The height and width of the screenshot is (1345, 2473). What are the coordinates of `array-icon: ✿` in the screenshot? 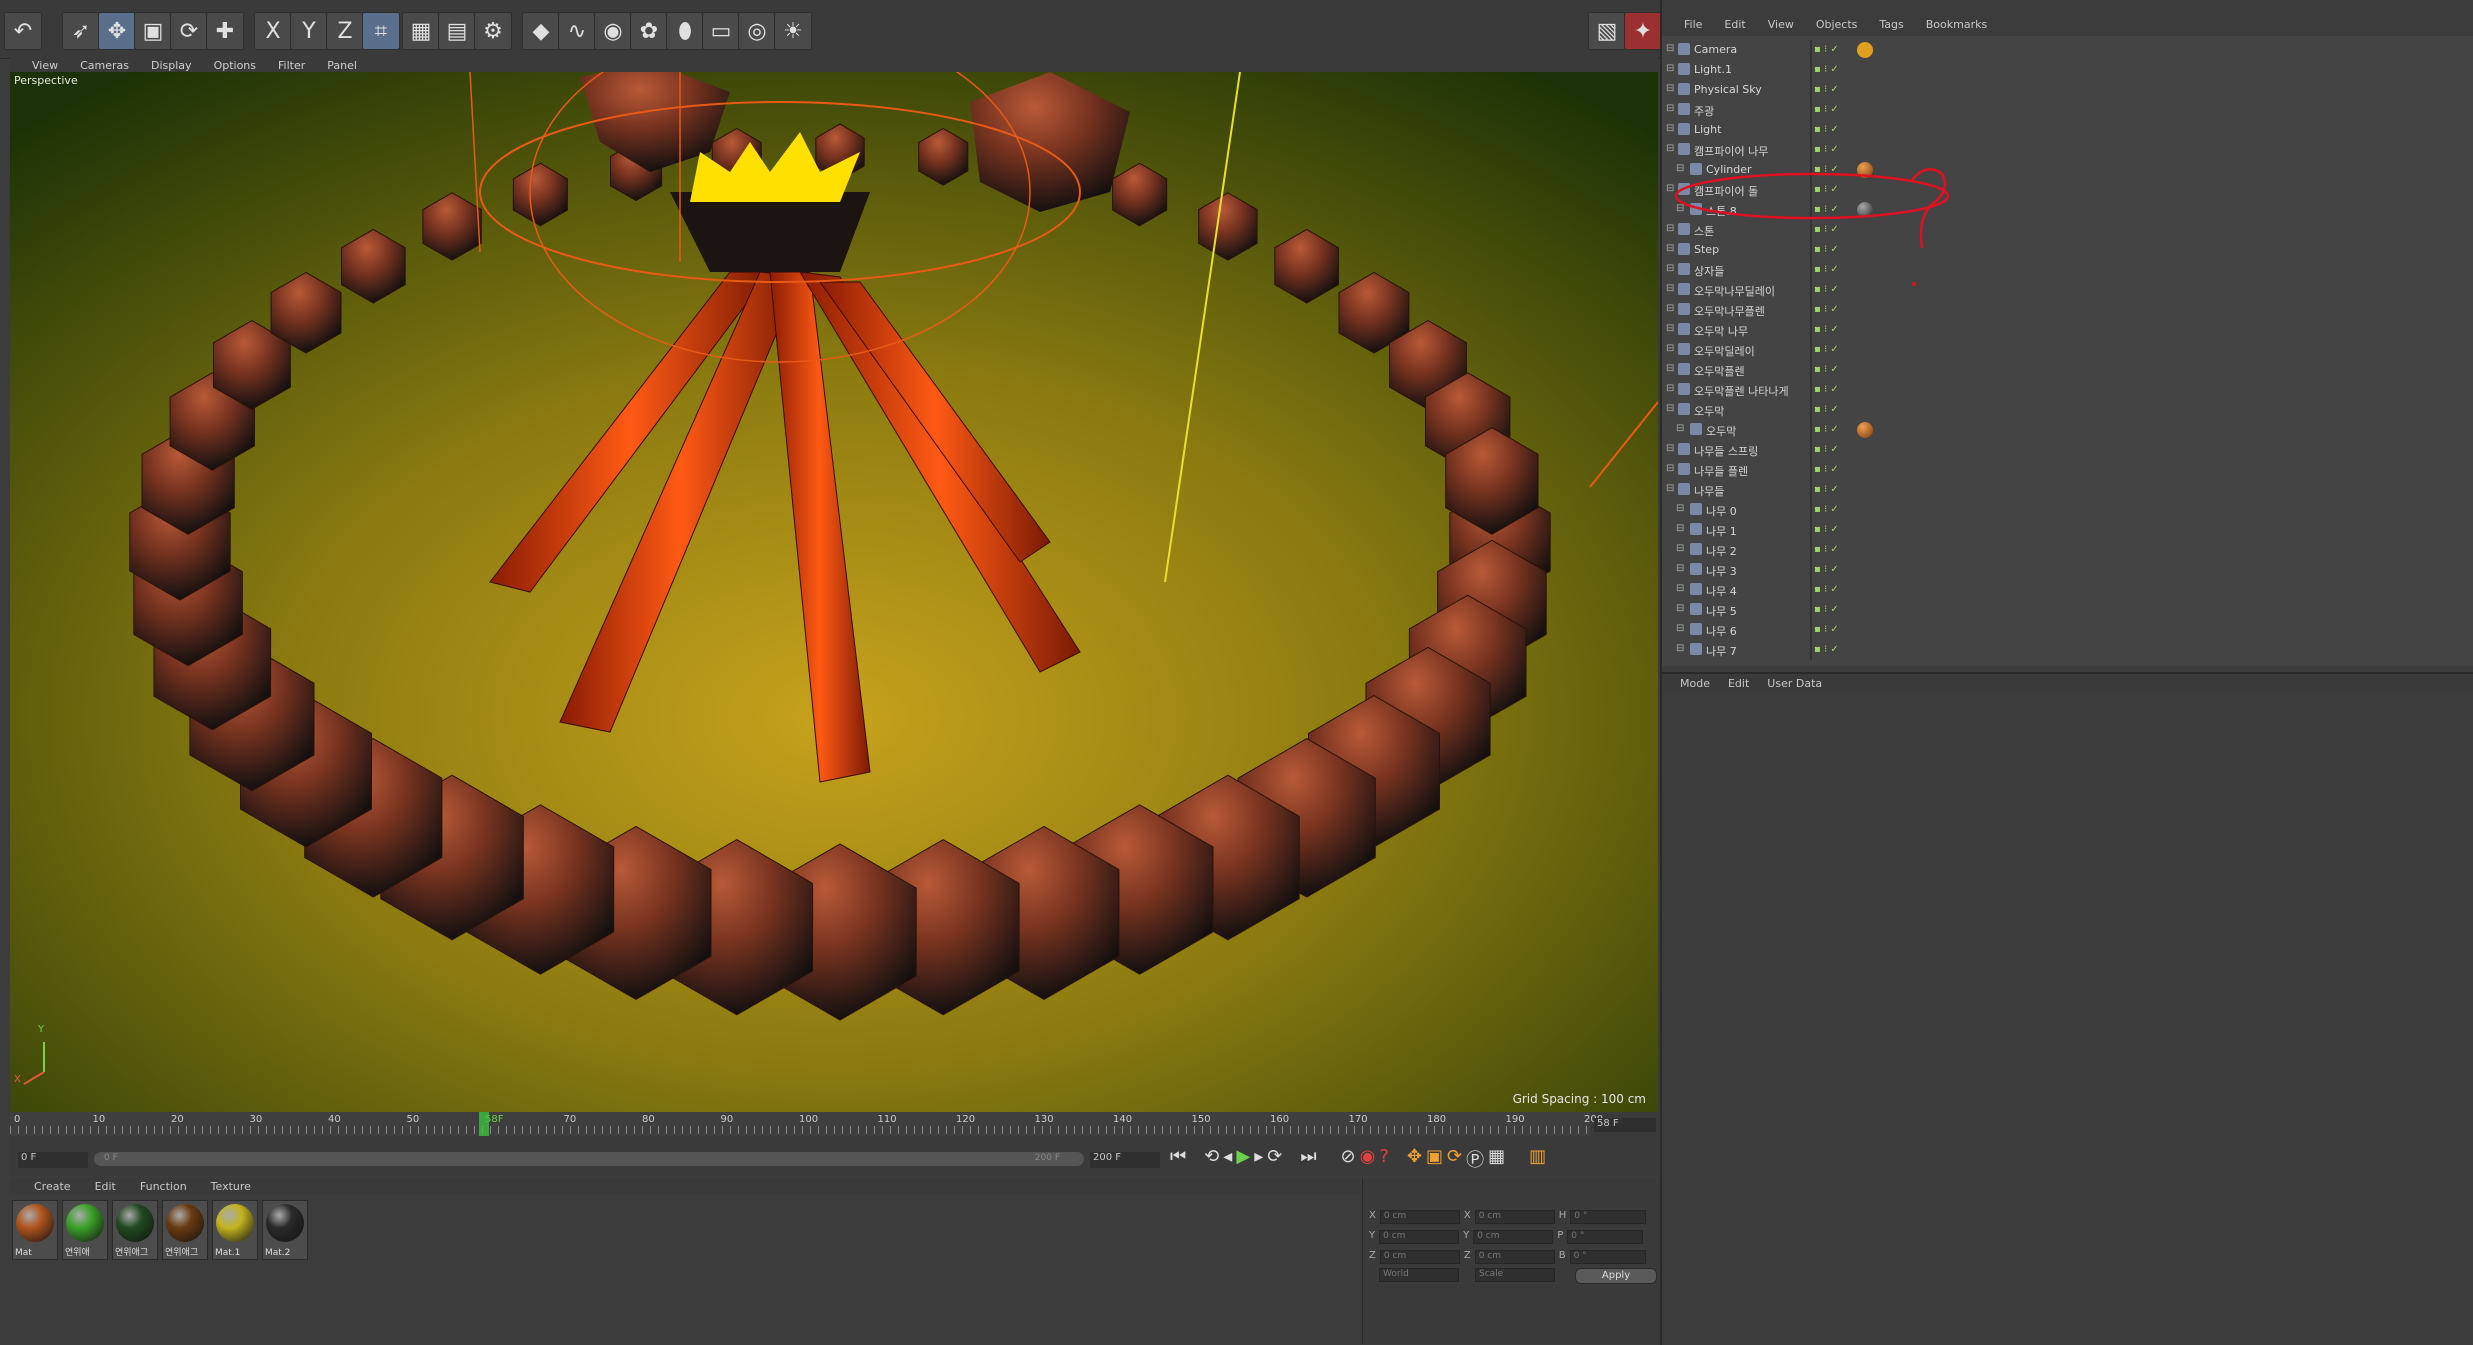 It's located at (649, 31).